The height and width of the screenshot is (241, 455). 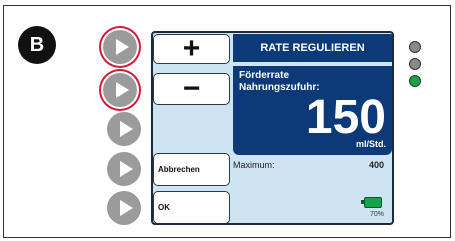 What do you see at coordinates (179, 169) in the screenshot?
I see `cancel-label: Abbrechen` at bounding box center [179, 169].